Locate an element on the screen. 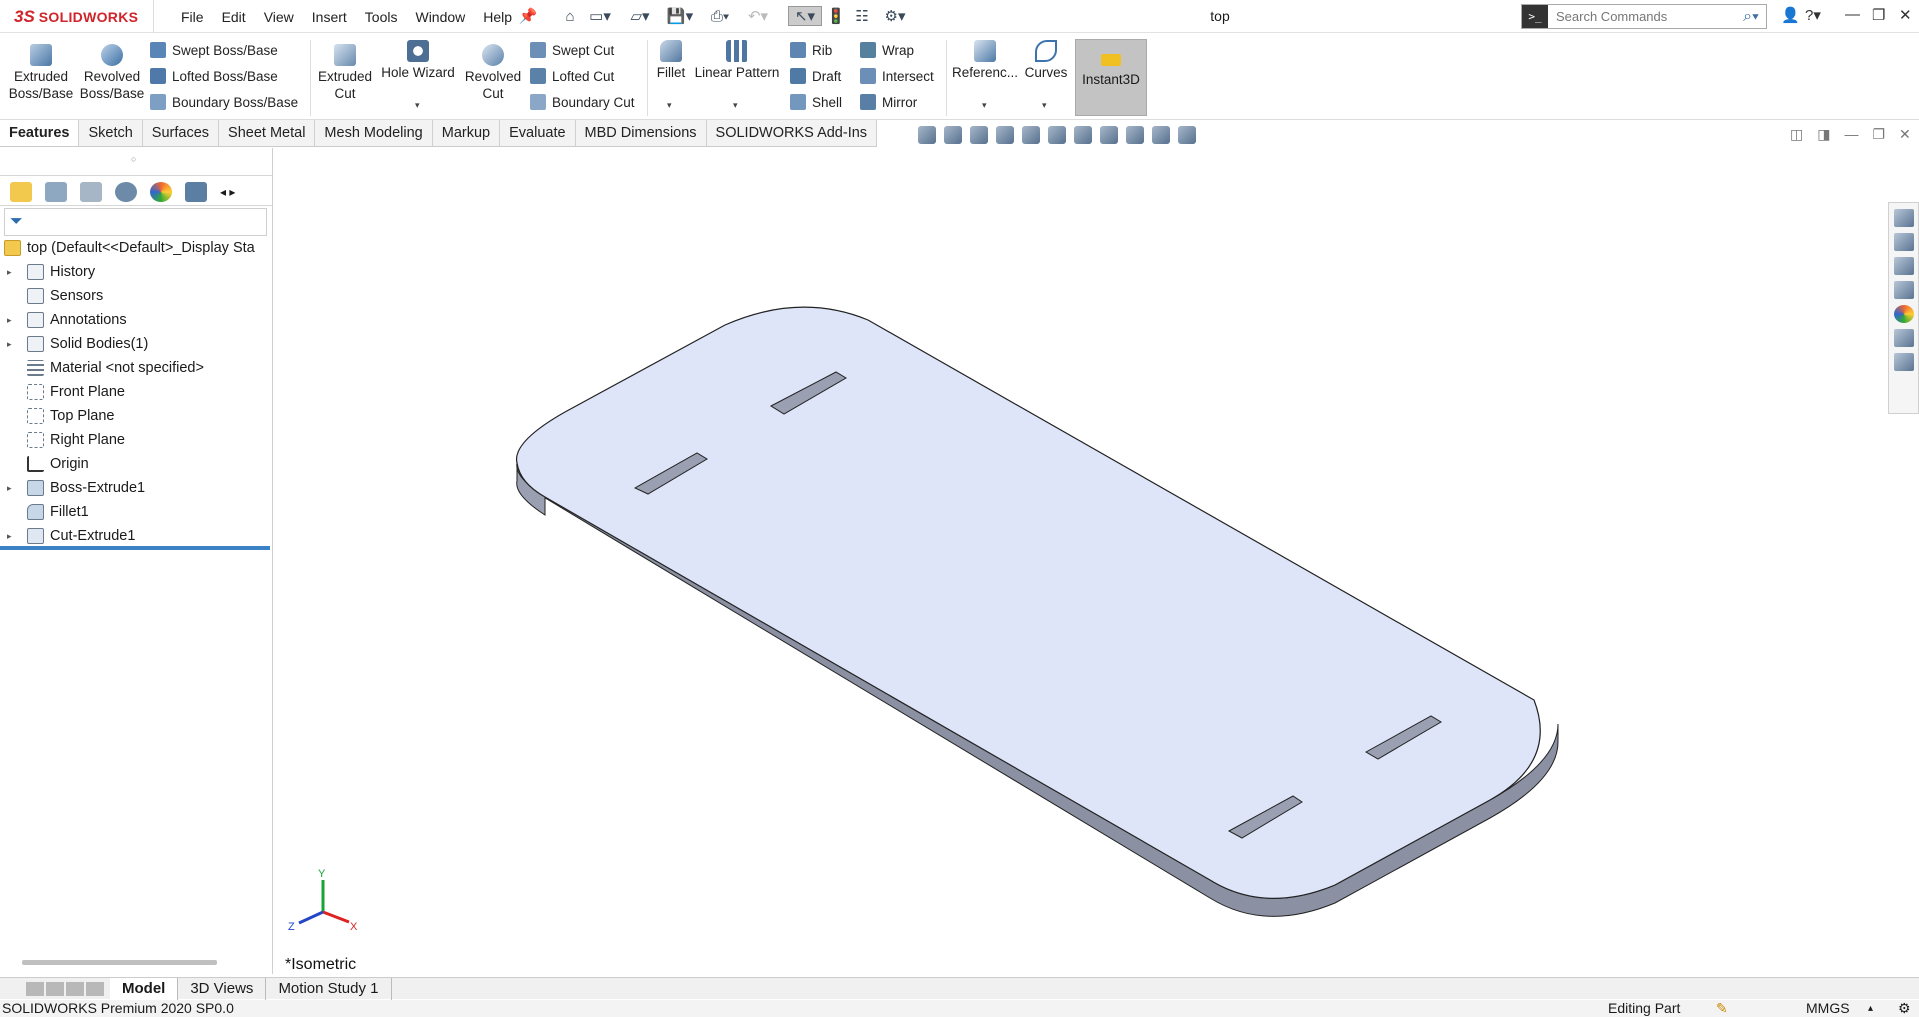  menu-tools: Tools is located at coordinates (381, 17).